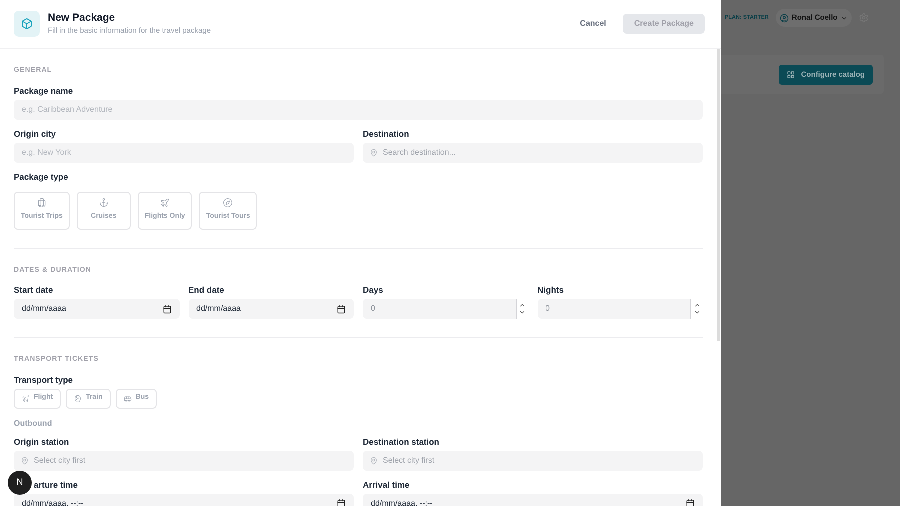 Image resolution: width=900 pixels, height=506 pixels. What do you see at coordinates (358, 110) in the screenshot?
I see `text-field: e.g. Caribbean Adventure` at bounding box center [358, 110].